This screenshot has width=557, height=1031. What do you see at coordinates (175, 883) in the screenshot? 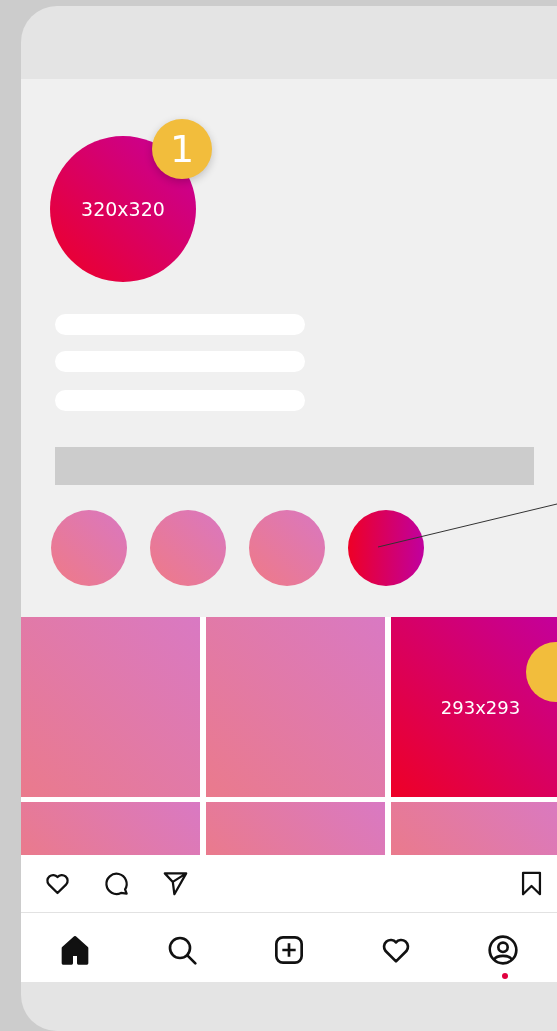
I see `send-icon` at bounding box center [175, 883].